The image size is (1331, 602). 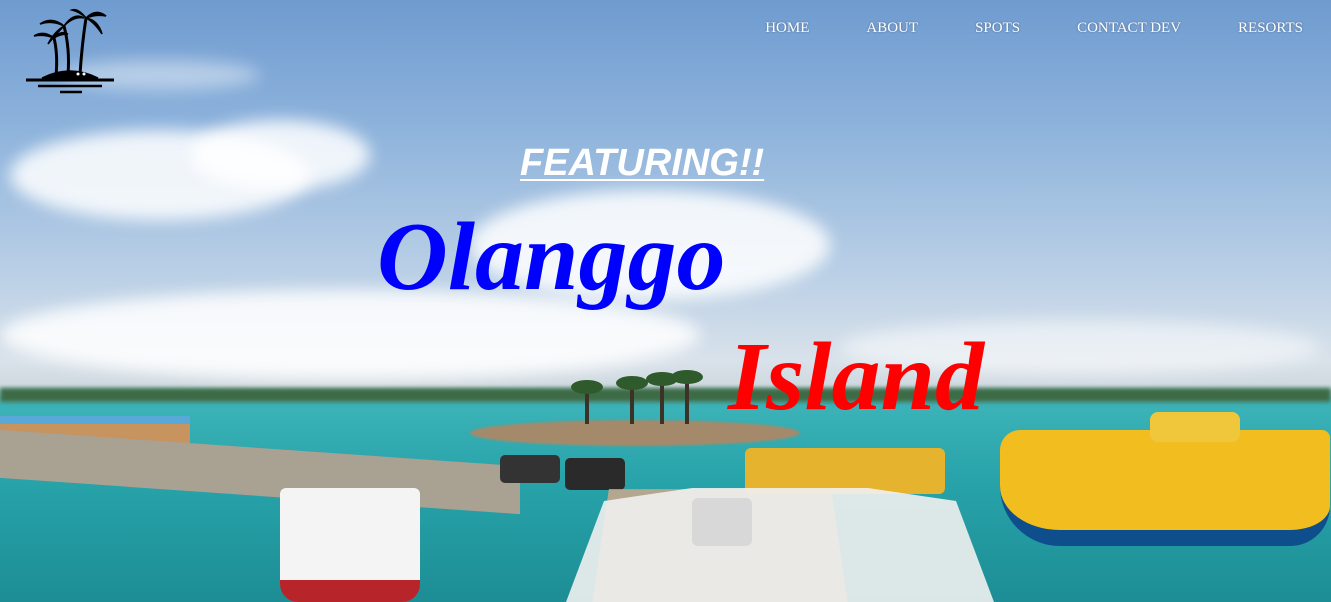 What do you see at coordinates (1129, 28) in the screenshot?
I see `nav-contact-dev-link: CONTACT DEV` at bounding box center [1129, 28].